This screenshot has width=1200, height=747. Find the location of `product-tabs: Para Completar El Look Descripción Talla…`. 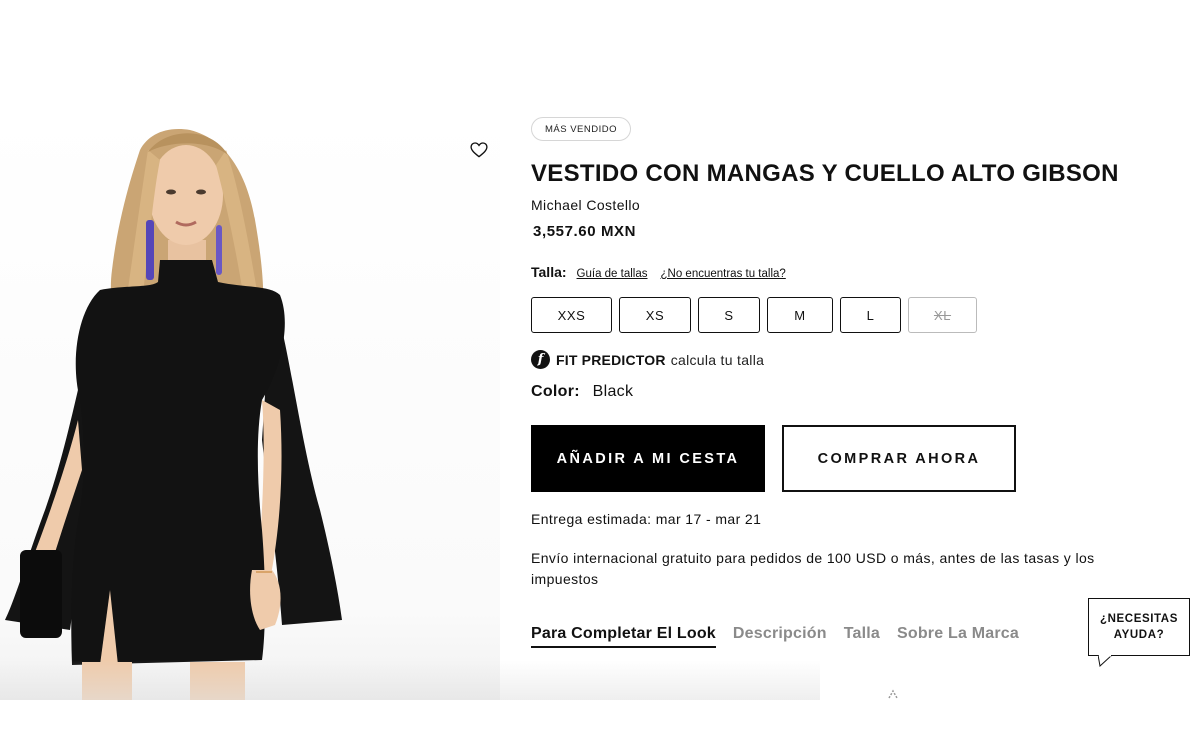

product-tabs: Para Completar El Look Descripción Talla… is located at coordinates (783, 636).